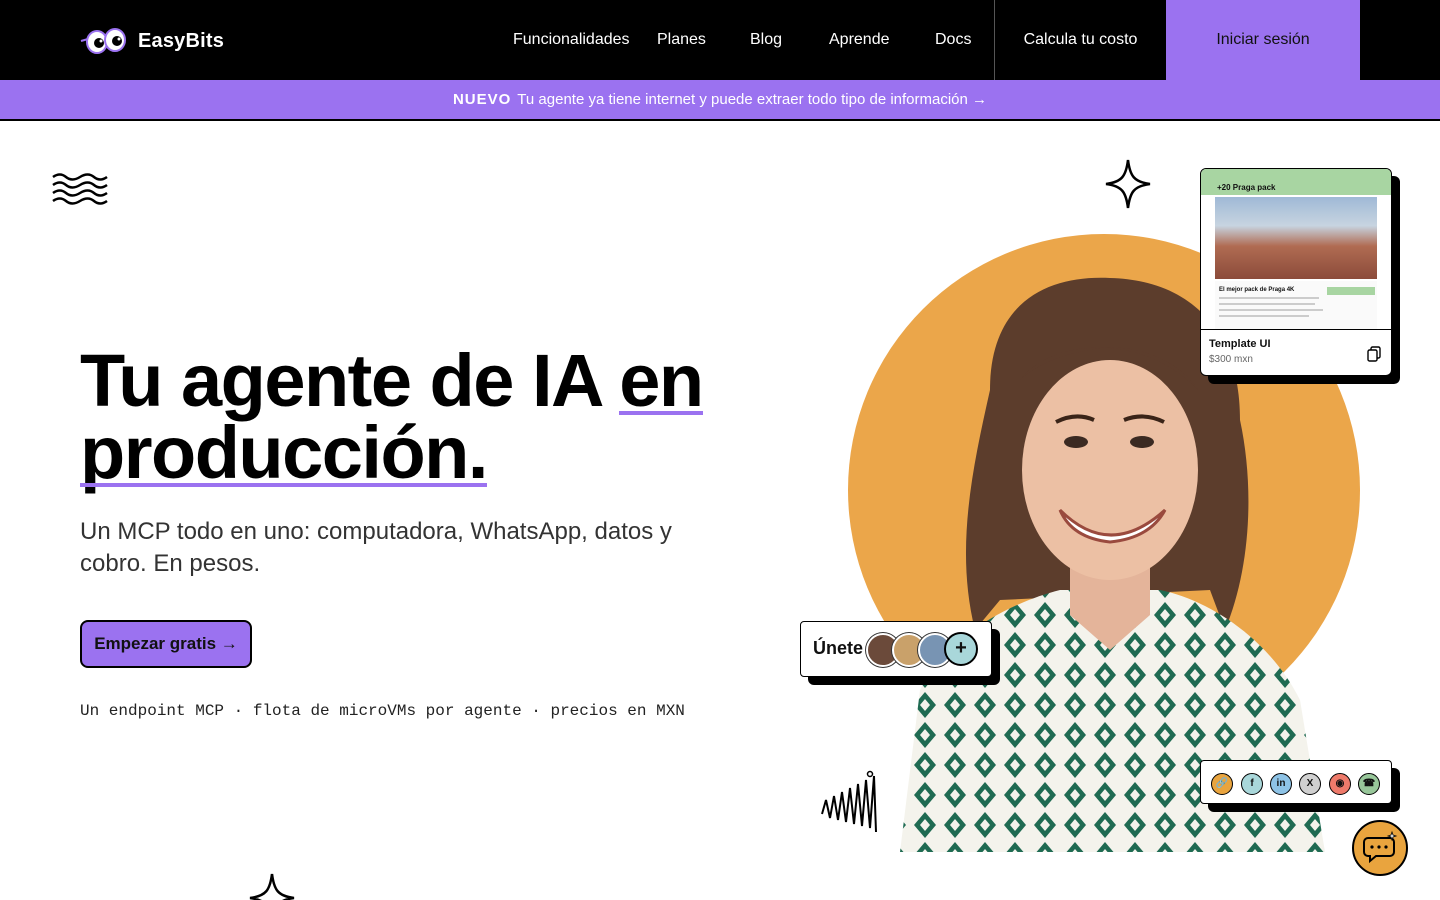 The height and width of the screenshot is (900, 1440). What do you see at coordinates (166, 644) in the screenshot?
I see `start-free-button: Empezar gratis →` at bounding box center [166, 644].